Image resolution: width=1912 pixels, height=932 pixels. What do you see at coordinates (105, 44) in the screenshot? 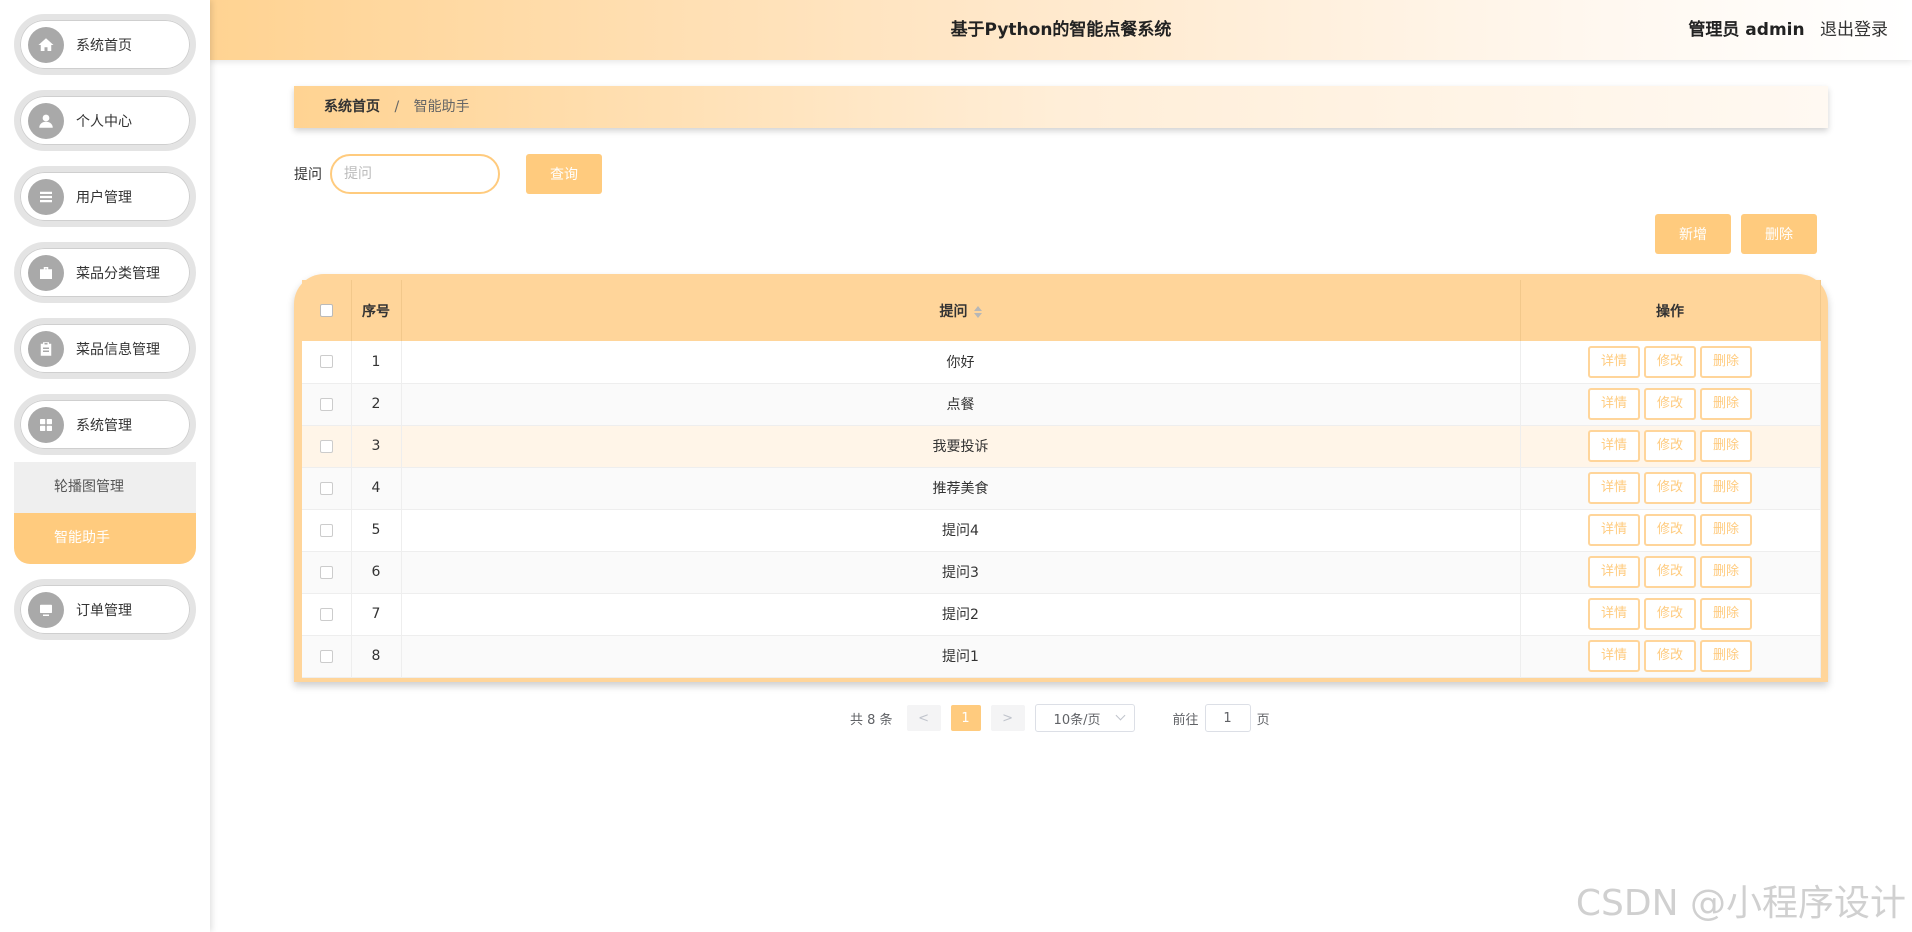
I see `sidebar-item-home: 系统首页` at bounding box center [105, 44].